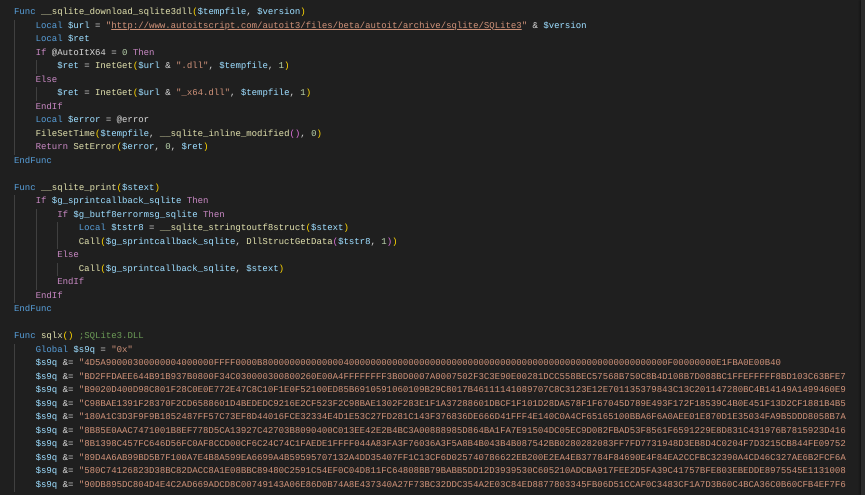  What do you see at coordinates (441, 417) in the screenshot?
I see `code-line: $s9q &= "180A1C3D3F9F9B1852487FF57C73EF8D44016FCE32334E4D1E53C27FD281C143F376836DE666D41FFF4E140C0A4CF65165100BBA6F6A0AEE01E870D1E35034FA9B5DDD8058B7A` at bounding box center [441, 417].